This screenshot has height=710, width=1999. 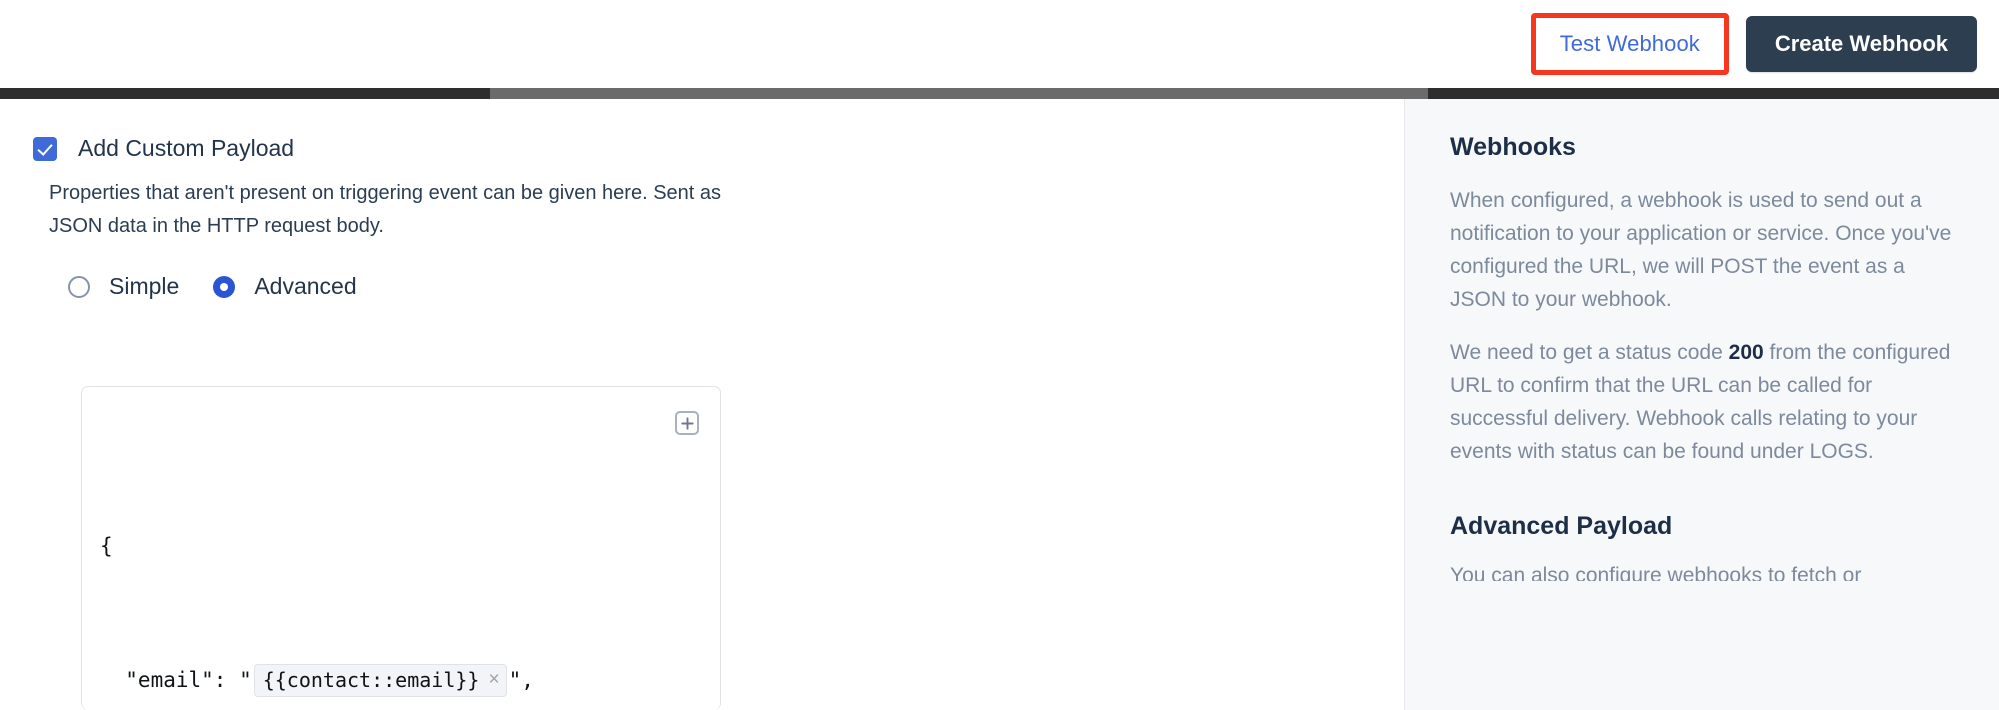 What do you see at coordinates (493, 679) in the screenshot?
I see `remove-chip-icon: ×` at bounding box center [493, 679].